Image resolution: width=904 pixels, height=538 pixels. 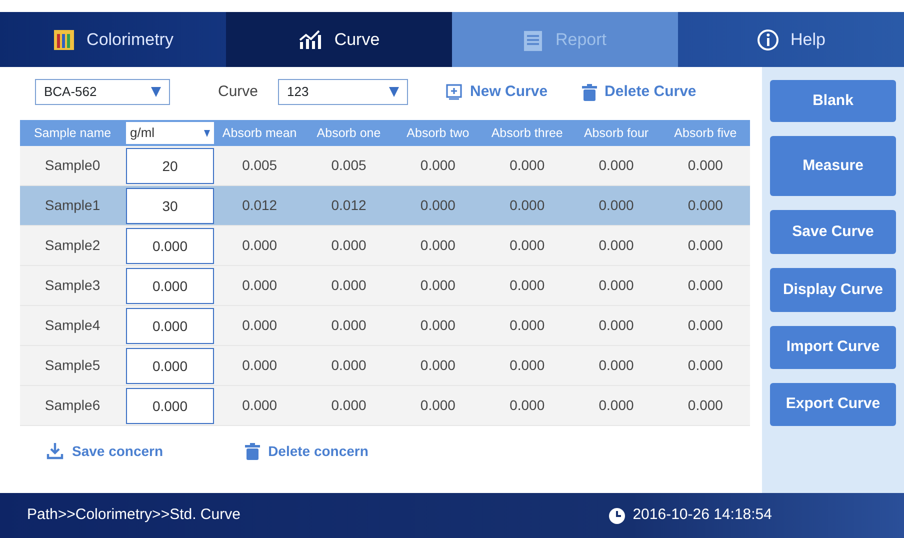 What do you see at coordinates (385, 366) in the screenshot?
I see `table-row: Sample5 0.000 0.000 0.000 0.000 0.000 0.000 0.000` at bounding box center [385, 366].